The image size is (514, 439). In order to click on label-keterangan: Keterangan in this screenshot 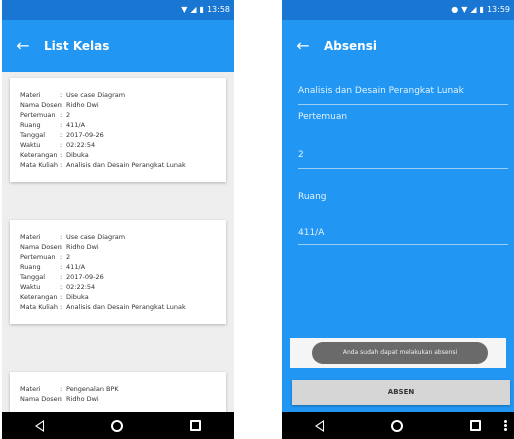, I will do `click(39, 155)`.